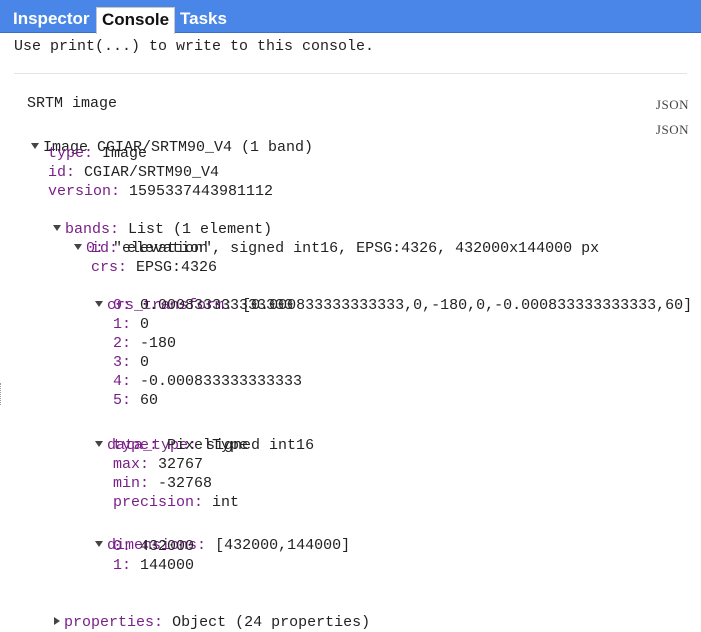  What do you see at coordinates (150, 248) in the screenshot?
I see `band-id-row: id: elevation` at bounding box center [150, 248].